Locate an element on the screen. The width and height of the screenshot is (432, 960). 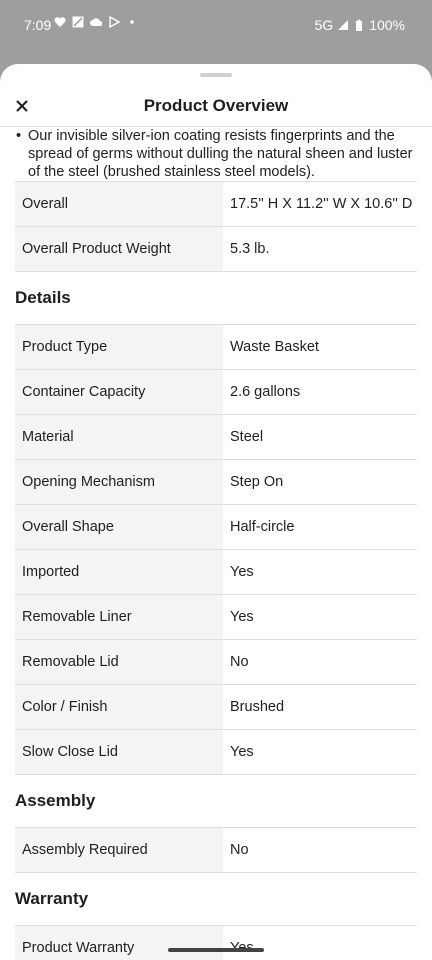
table-row: Overall Product Weight 5.3 lb. is located at coordinates (216, 249).